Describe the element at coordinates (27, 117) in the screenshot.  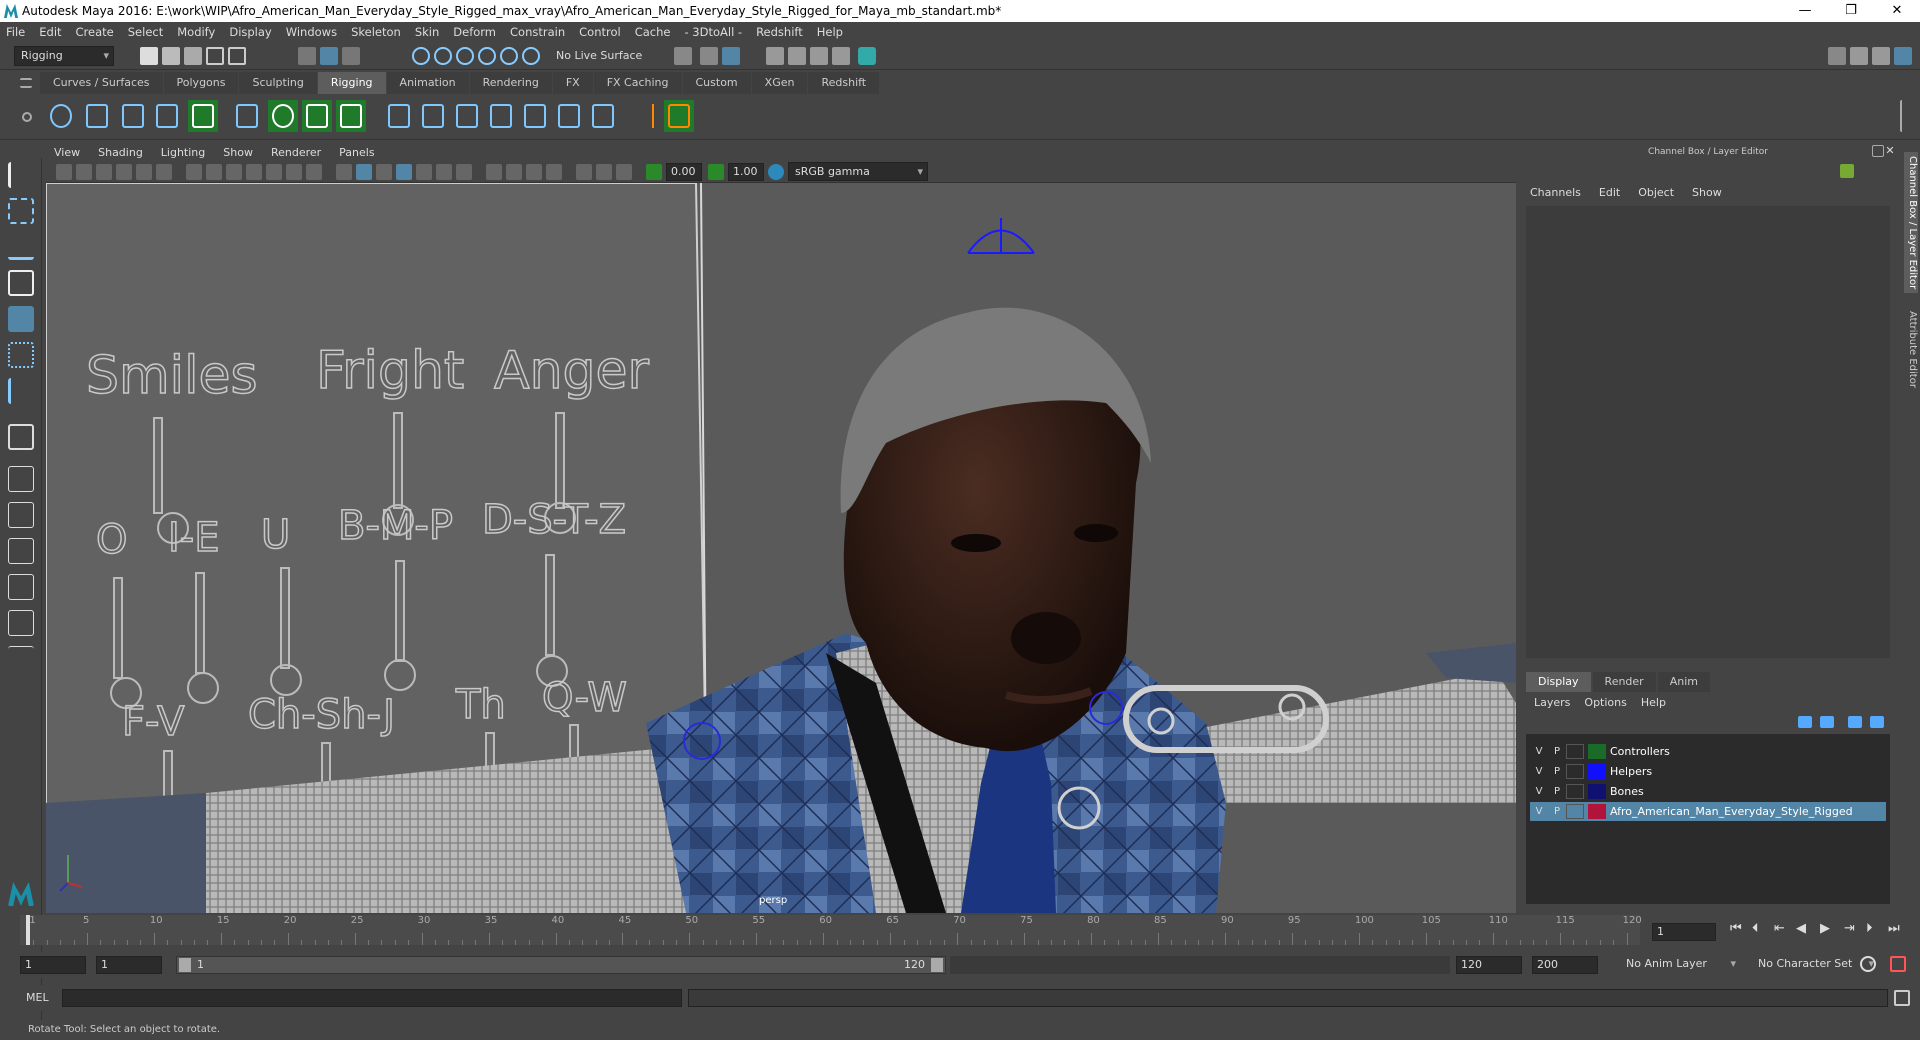
I see `shelf-settings-icon` at that location.